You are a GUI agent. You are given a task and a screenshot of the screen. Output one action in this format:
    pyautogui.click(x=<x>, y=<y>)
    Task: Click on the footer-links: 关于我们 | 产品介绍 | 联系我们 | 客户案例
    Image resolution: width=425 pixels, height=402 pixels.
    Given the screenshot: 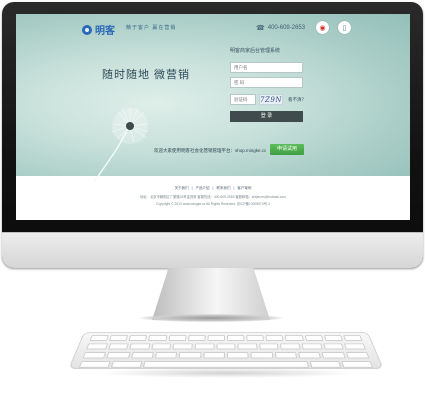 What is the action you would take?
    pyautogui.click(x=213, y=188)
    